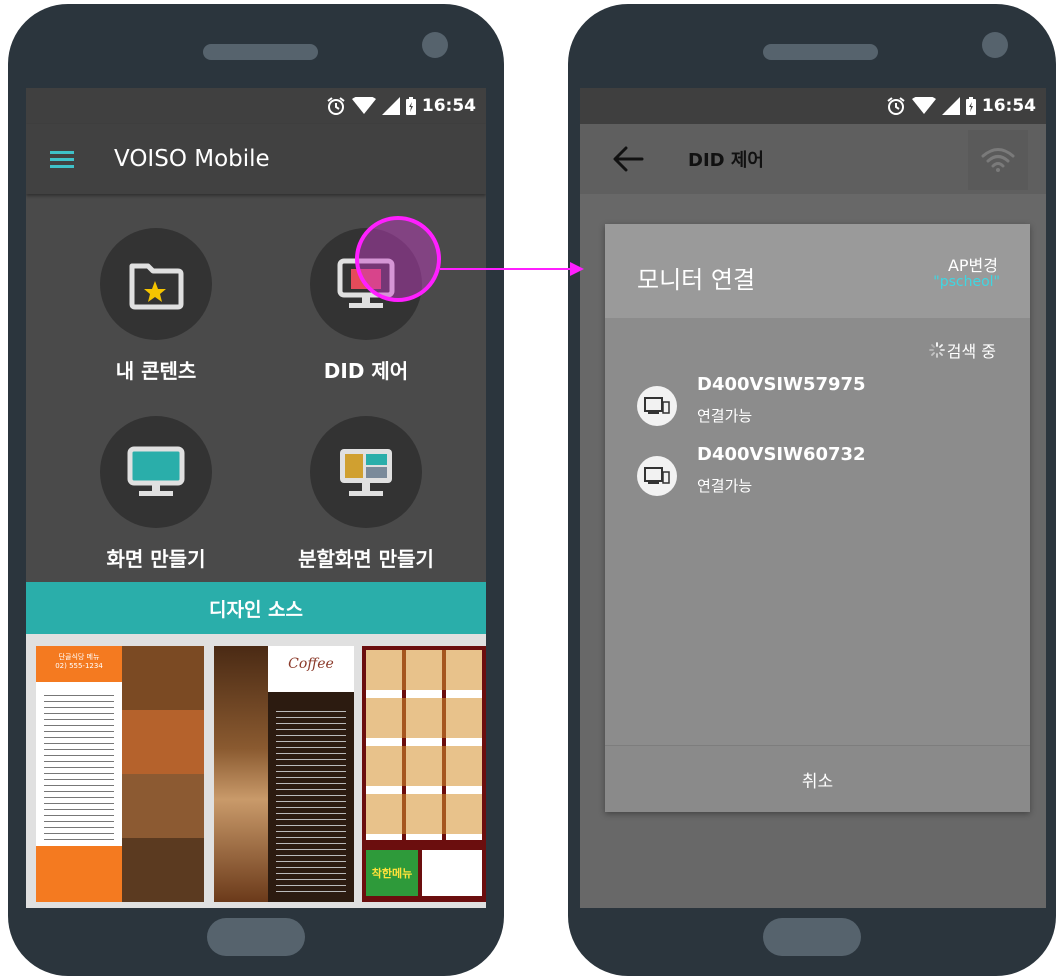 This screenshot has width=1059, height=976. What do you see at coordinates (424, 774) in the screenshot?
I see `thumbnail-burger-menu: 착한메뉴` at bounding box center [424, 774].